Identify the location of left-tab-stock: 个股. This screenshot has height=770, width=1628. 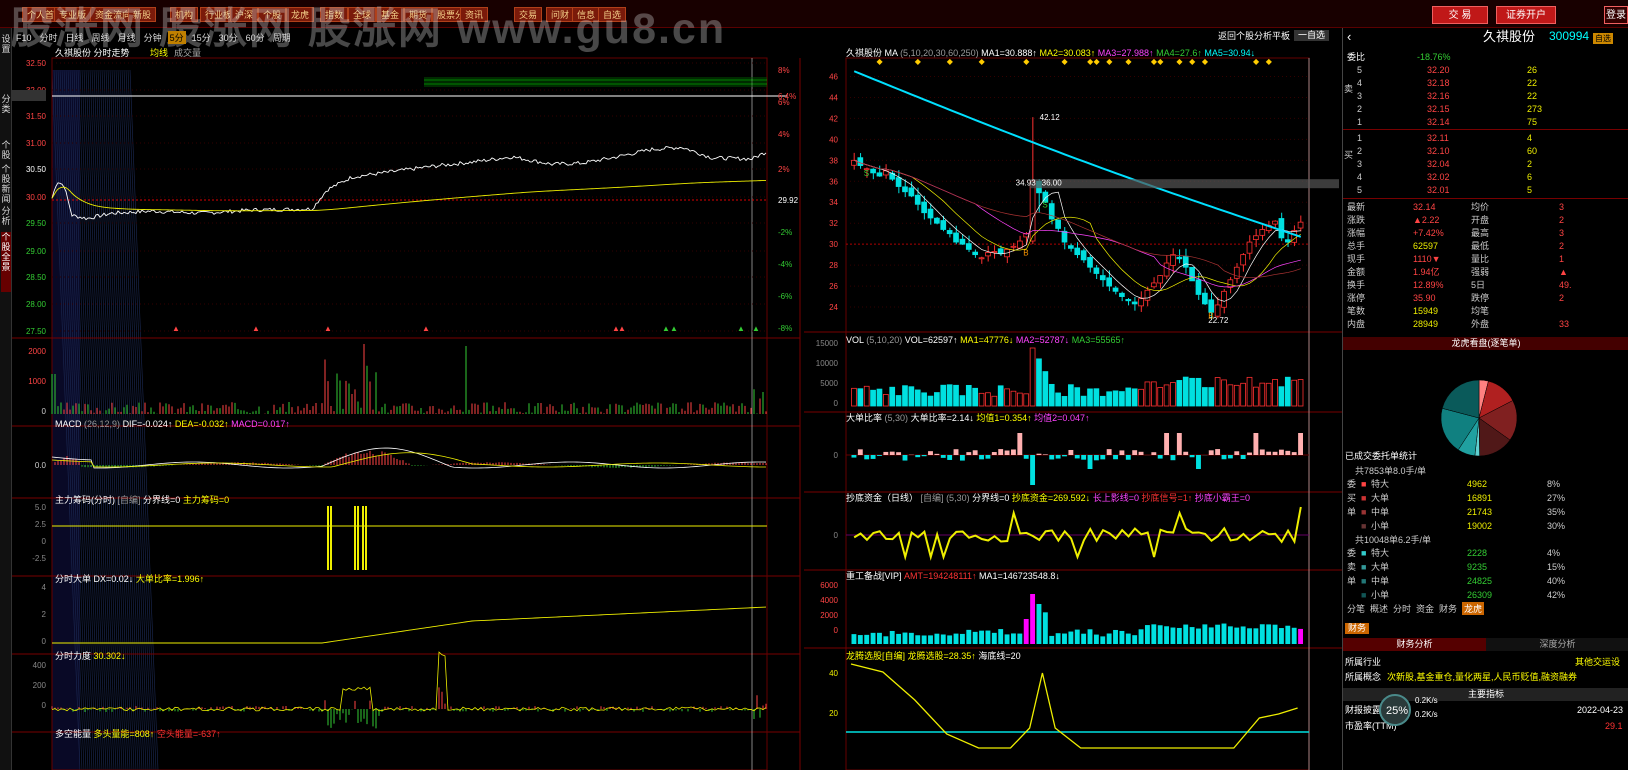
(6, 151).